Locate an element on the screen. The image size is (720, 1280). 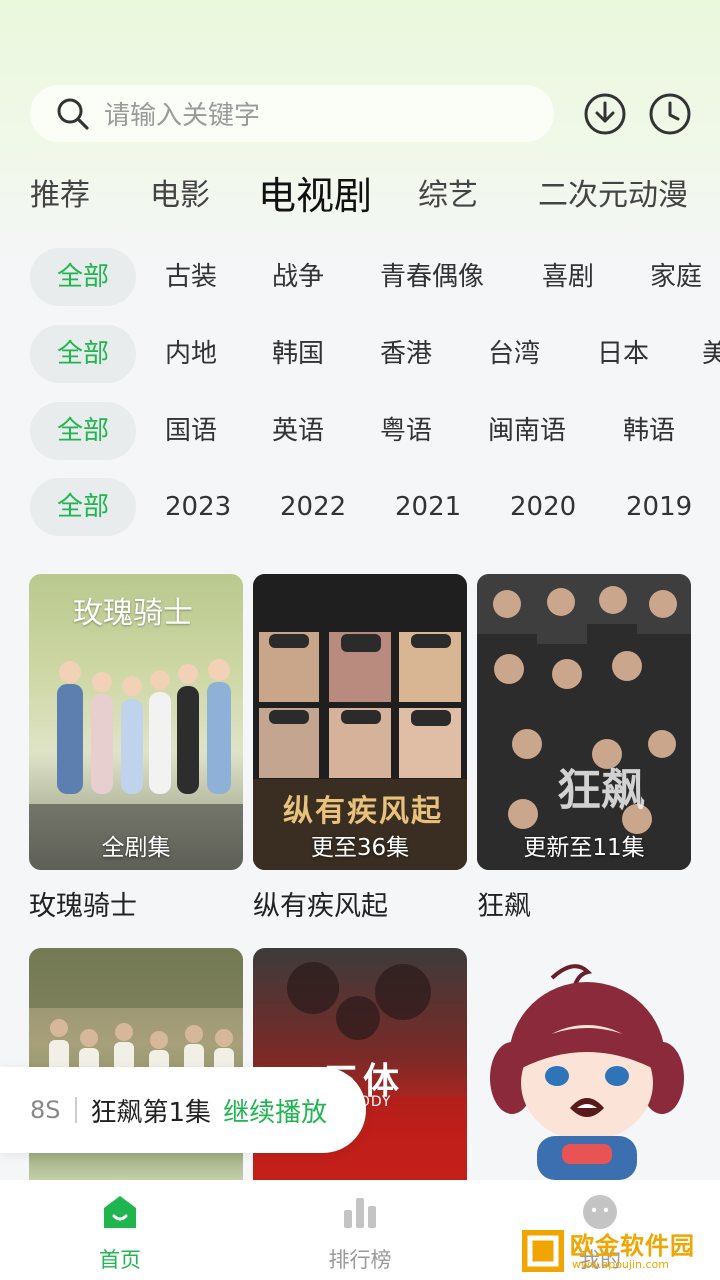
filter-chip: 香港 is located at coordinates (406, 354).